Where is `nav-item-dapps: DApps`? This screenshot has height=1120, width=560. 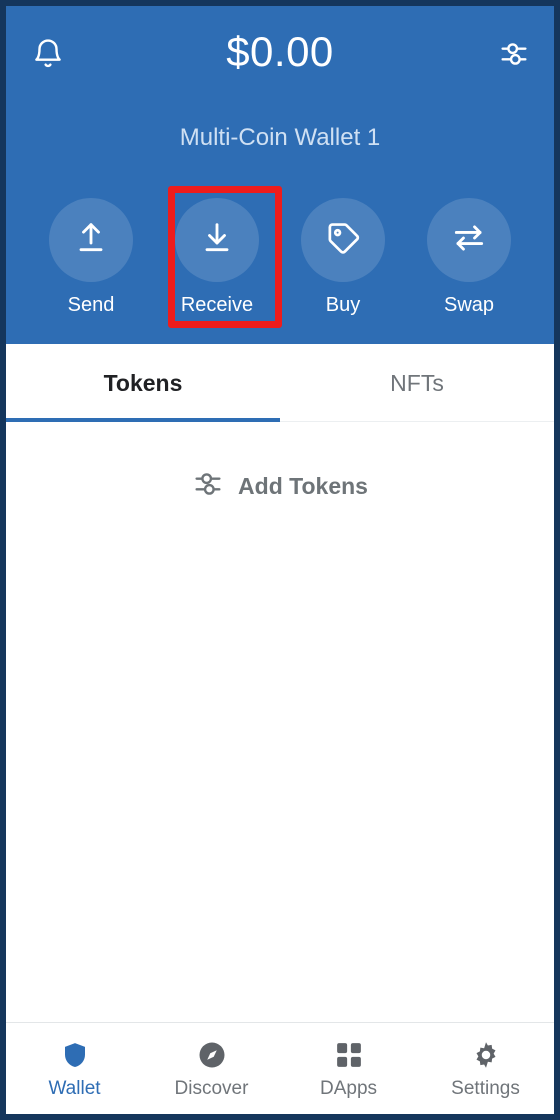
nav-item-dapps: DApps is located at coordinates (348, 1068).